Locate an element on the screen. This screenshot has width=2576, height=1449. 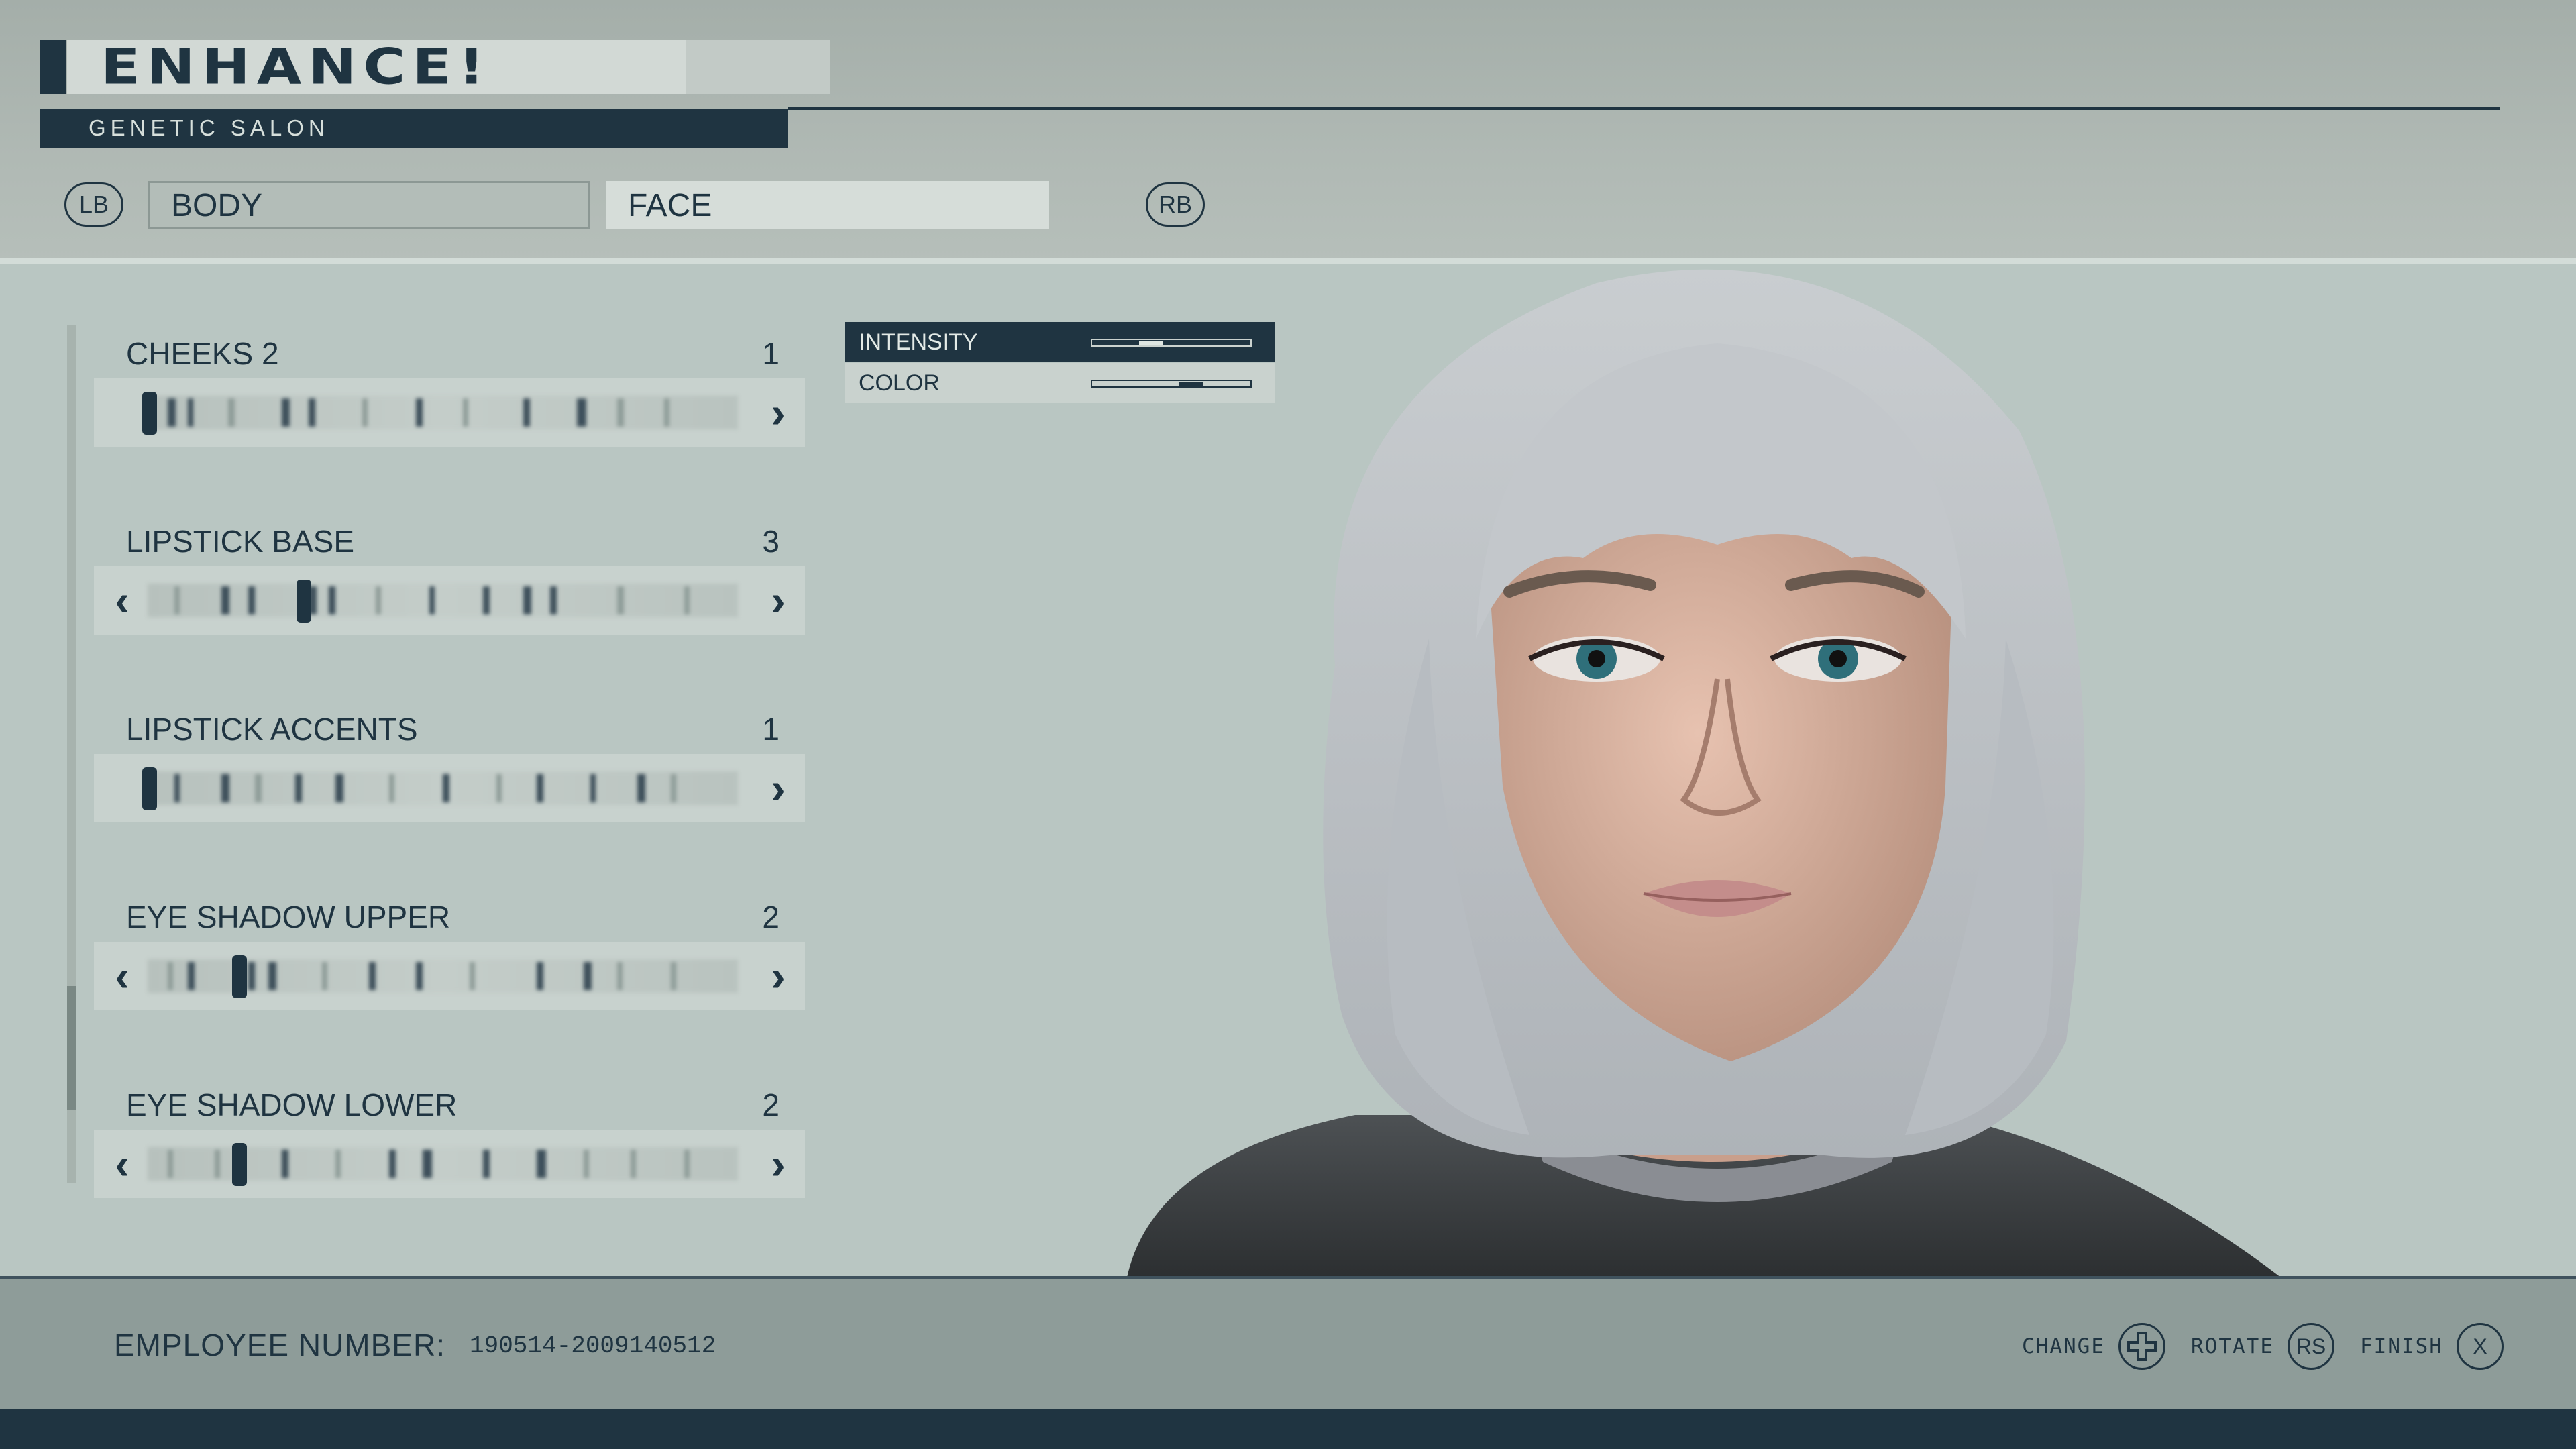
dpad-icon is located at coordinates (2141, 1346).